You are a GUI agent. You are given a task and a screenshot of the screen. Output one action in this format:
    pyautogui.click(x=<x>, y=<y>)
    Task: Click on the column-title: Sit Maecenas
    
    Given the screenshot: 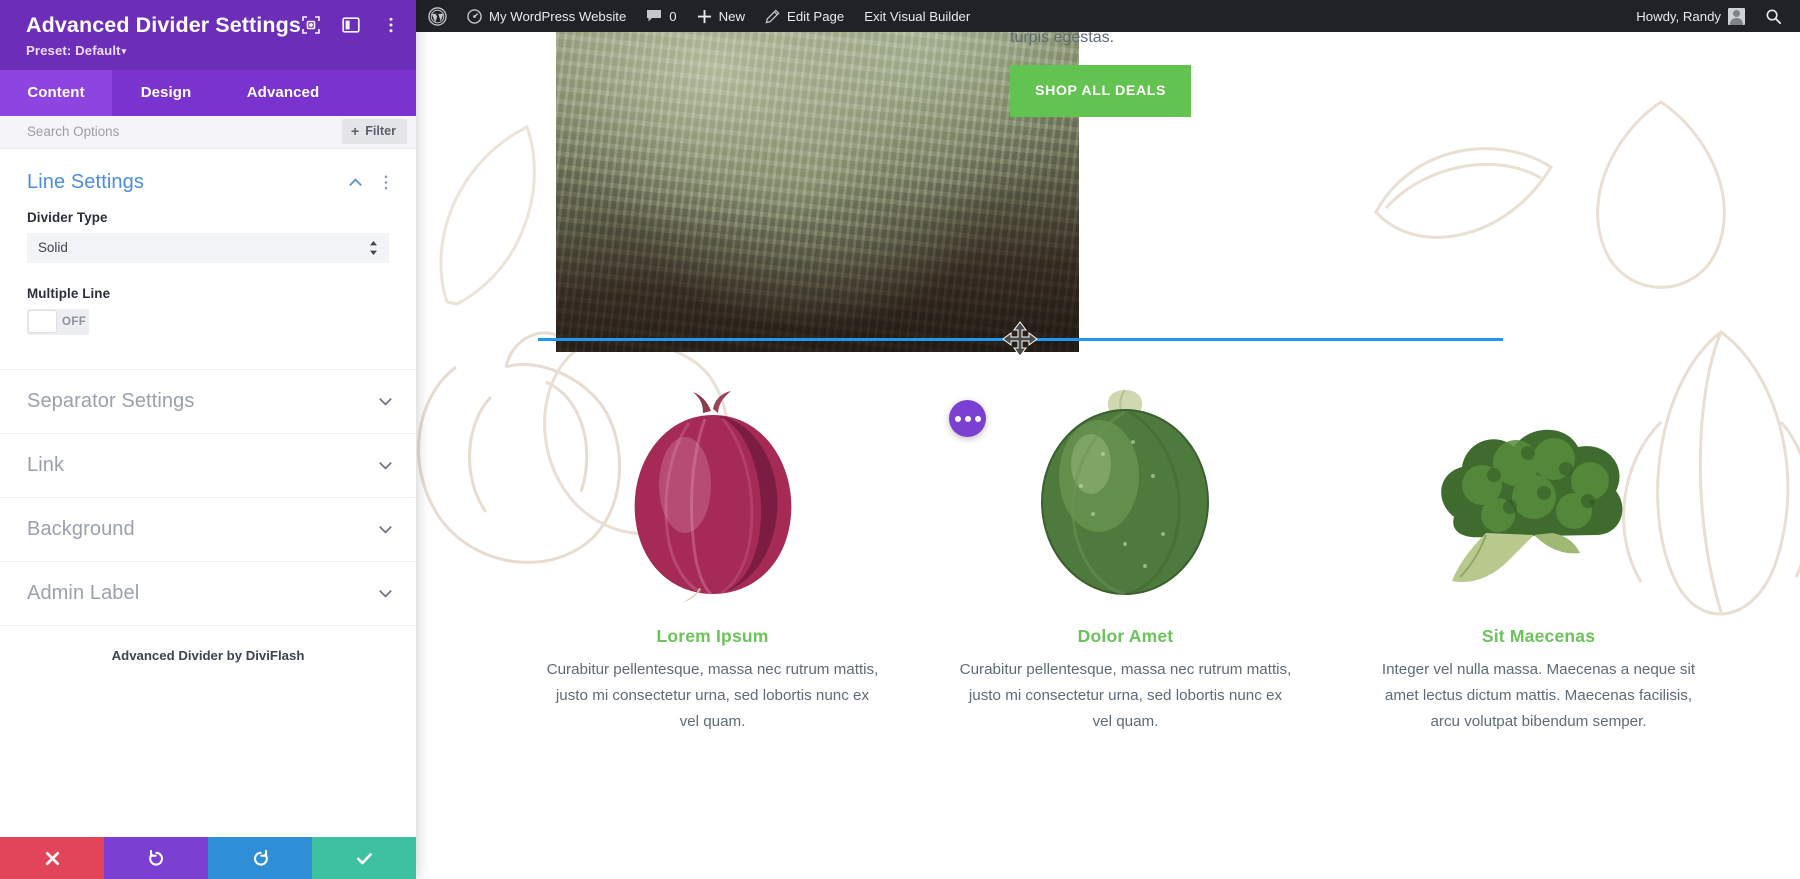 What is the action you would take?
    pyautogui.click(x=1538, y=636)
    